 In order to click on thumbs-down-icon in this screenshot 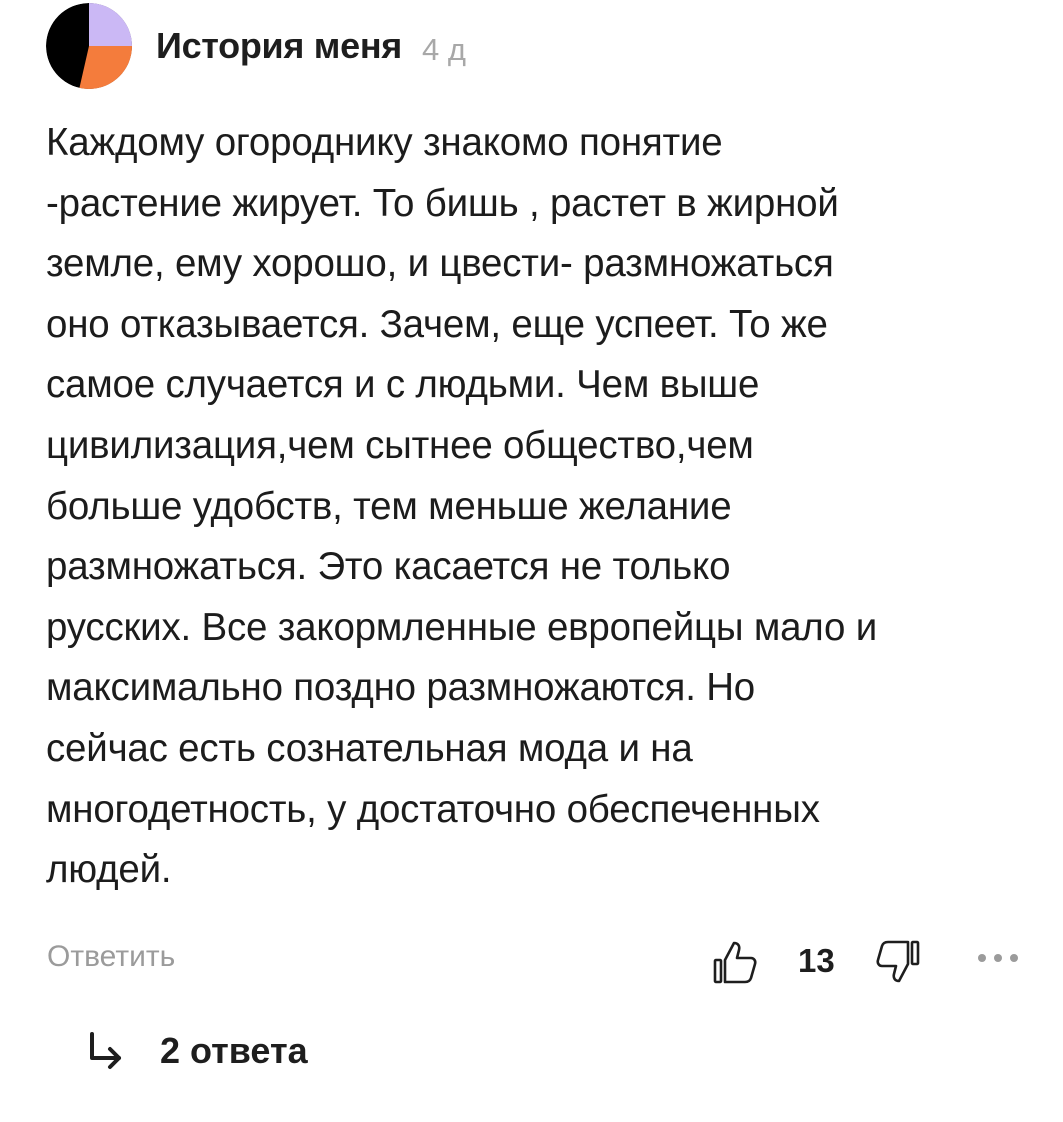, I will do `click(898, 962)`.